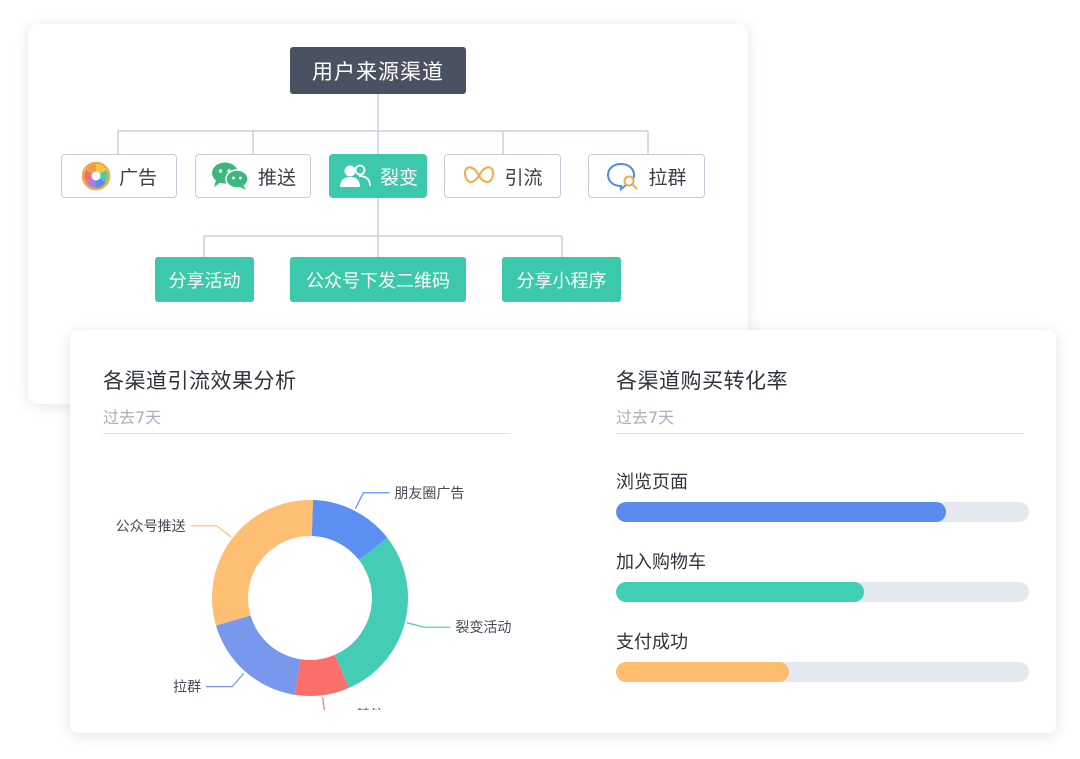 The width and height of the screenshot is (1080, 759). Describe the element at coordinates (132, 417) in the screenshot. I see `traffic-panel-subtitle: 过去7天` at that location.